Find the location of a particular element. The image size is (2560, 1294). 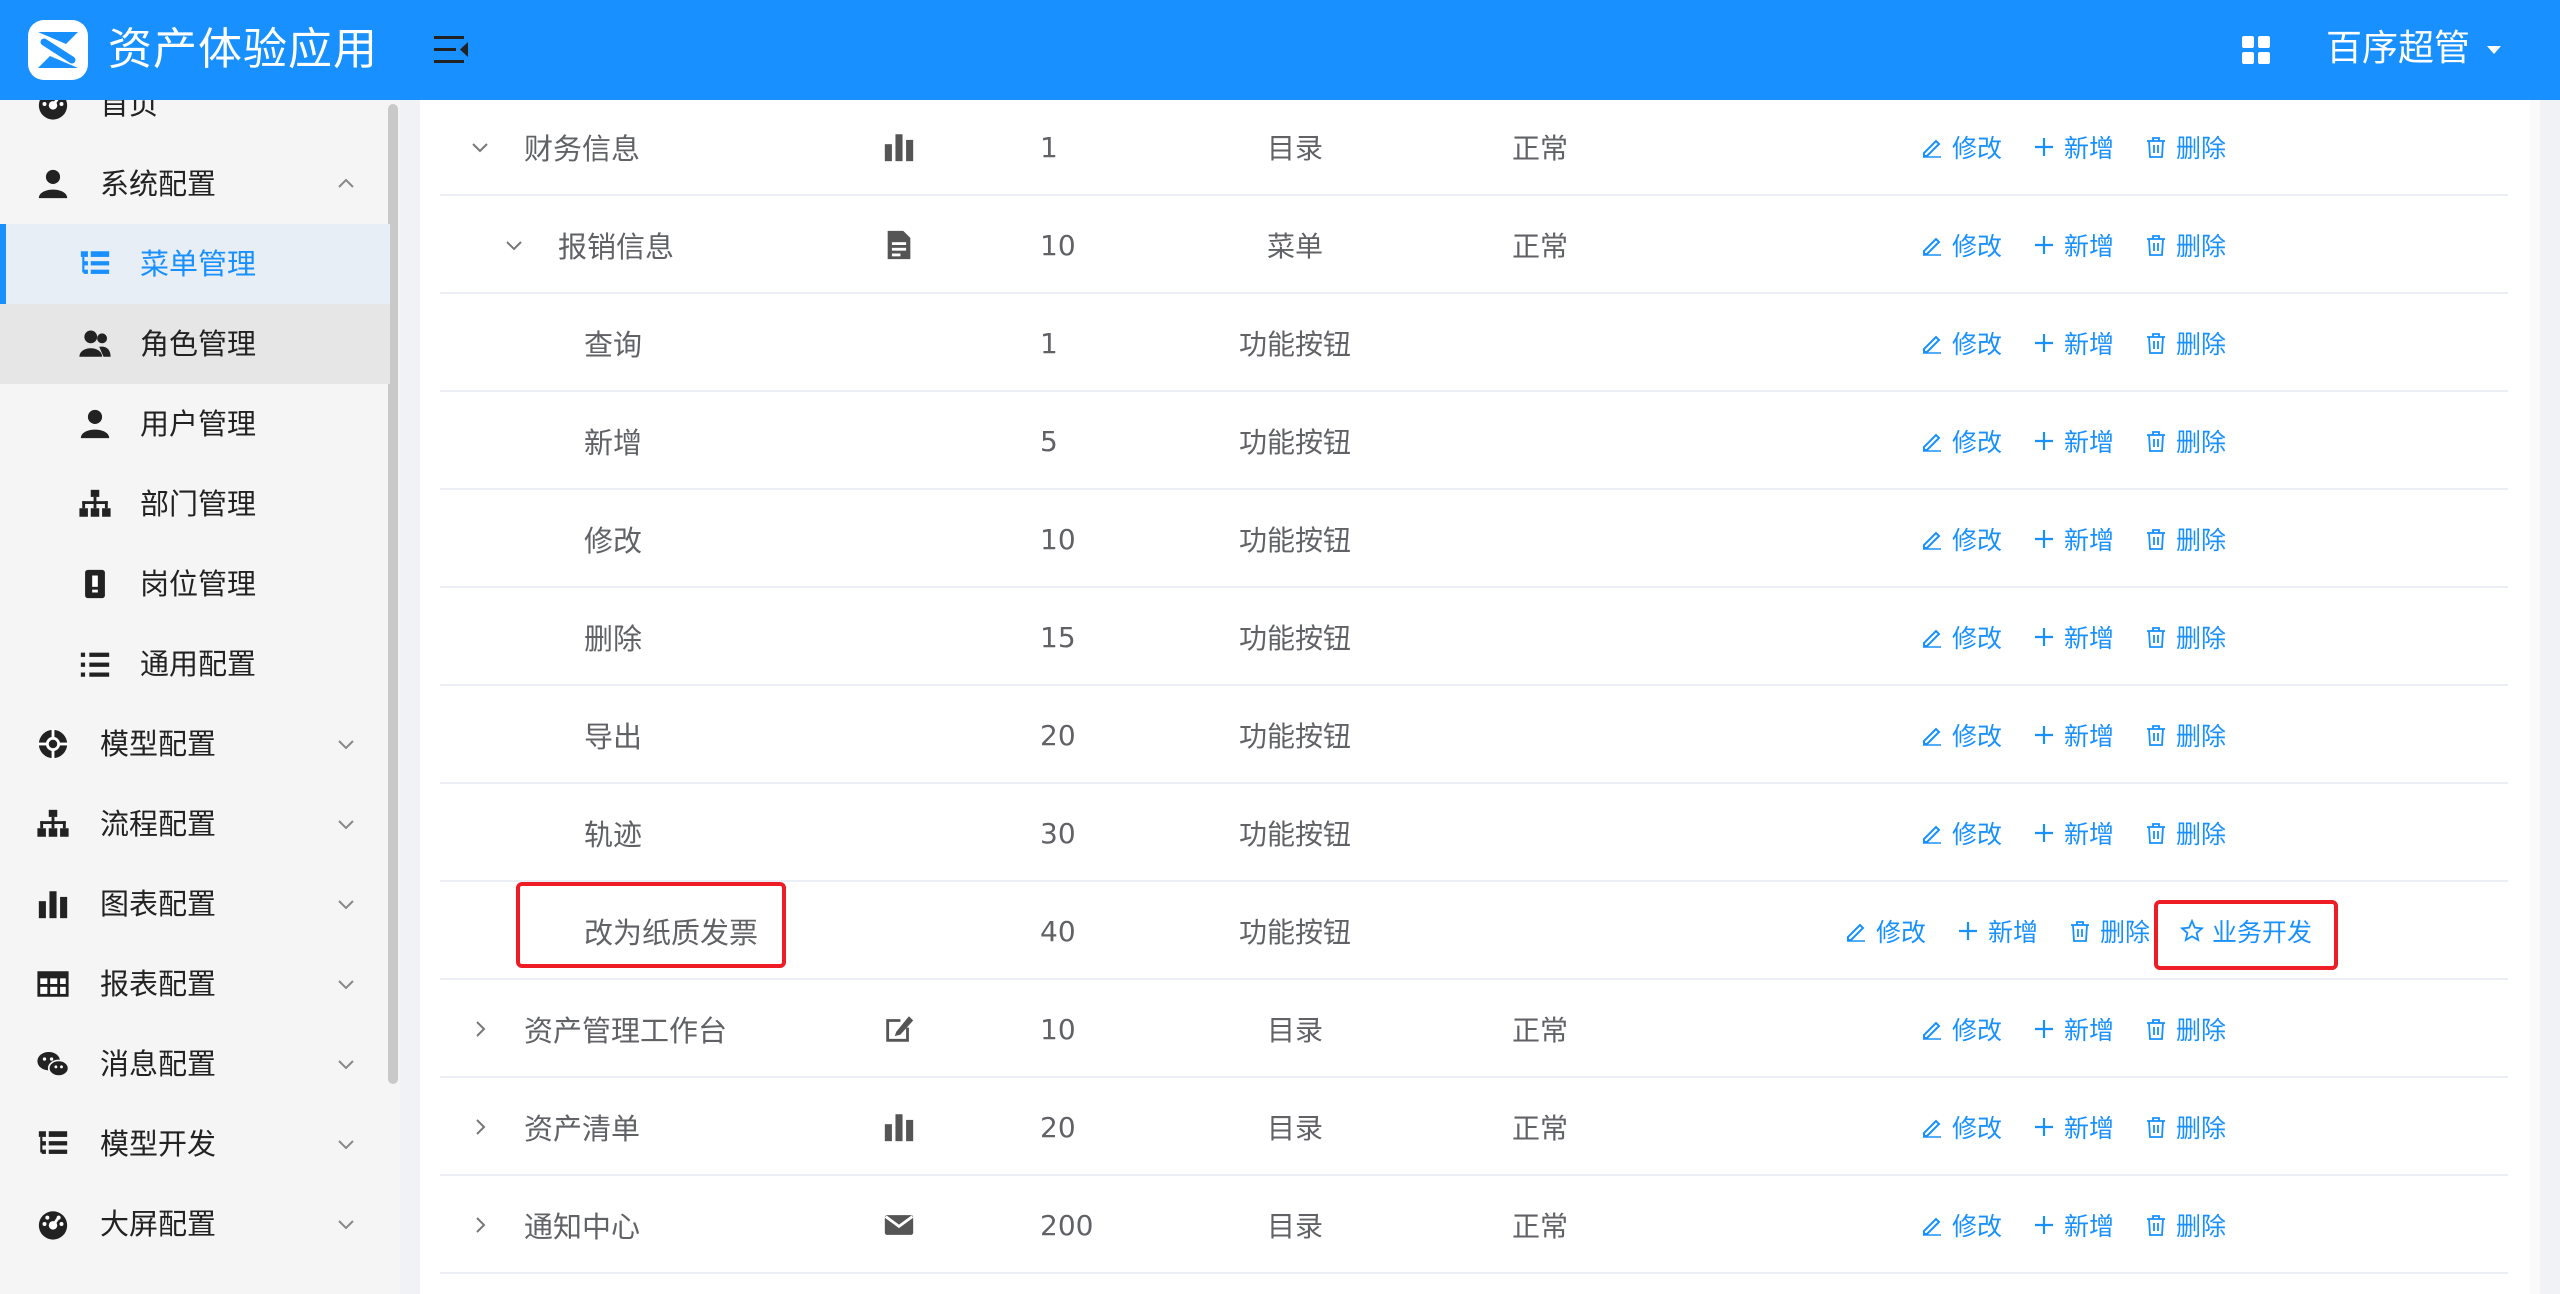

sidebar-item-label: 报表配置 is located at coordinates (158, 984).